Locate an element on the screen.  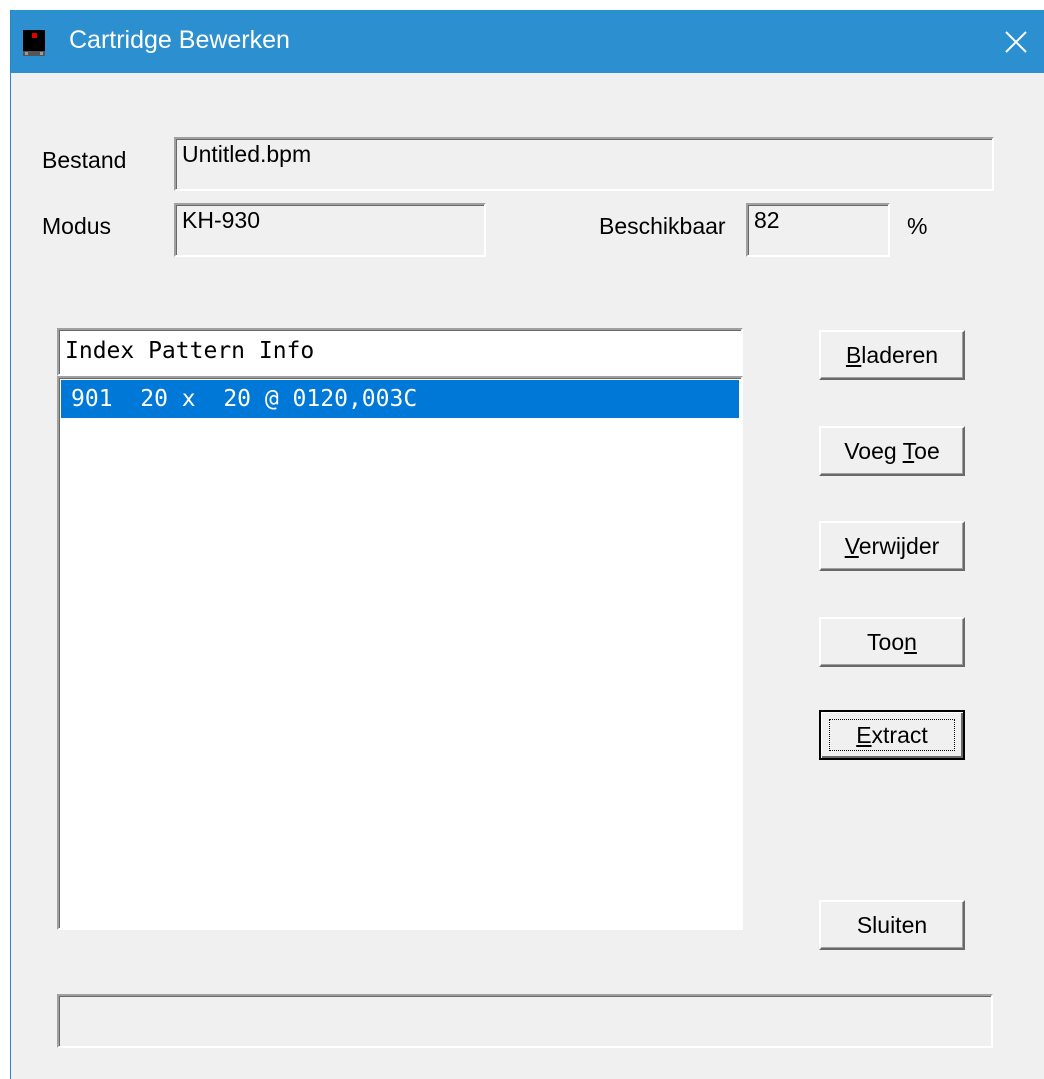
focus-ring is located at coordinates (892, 735).